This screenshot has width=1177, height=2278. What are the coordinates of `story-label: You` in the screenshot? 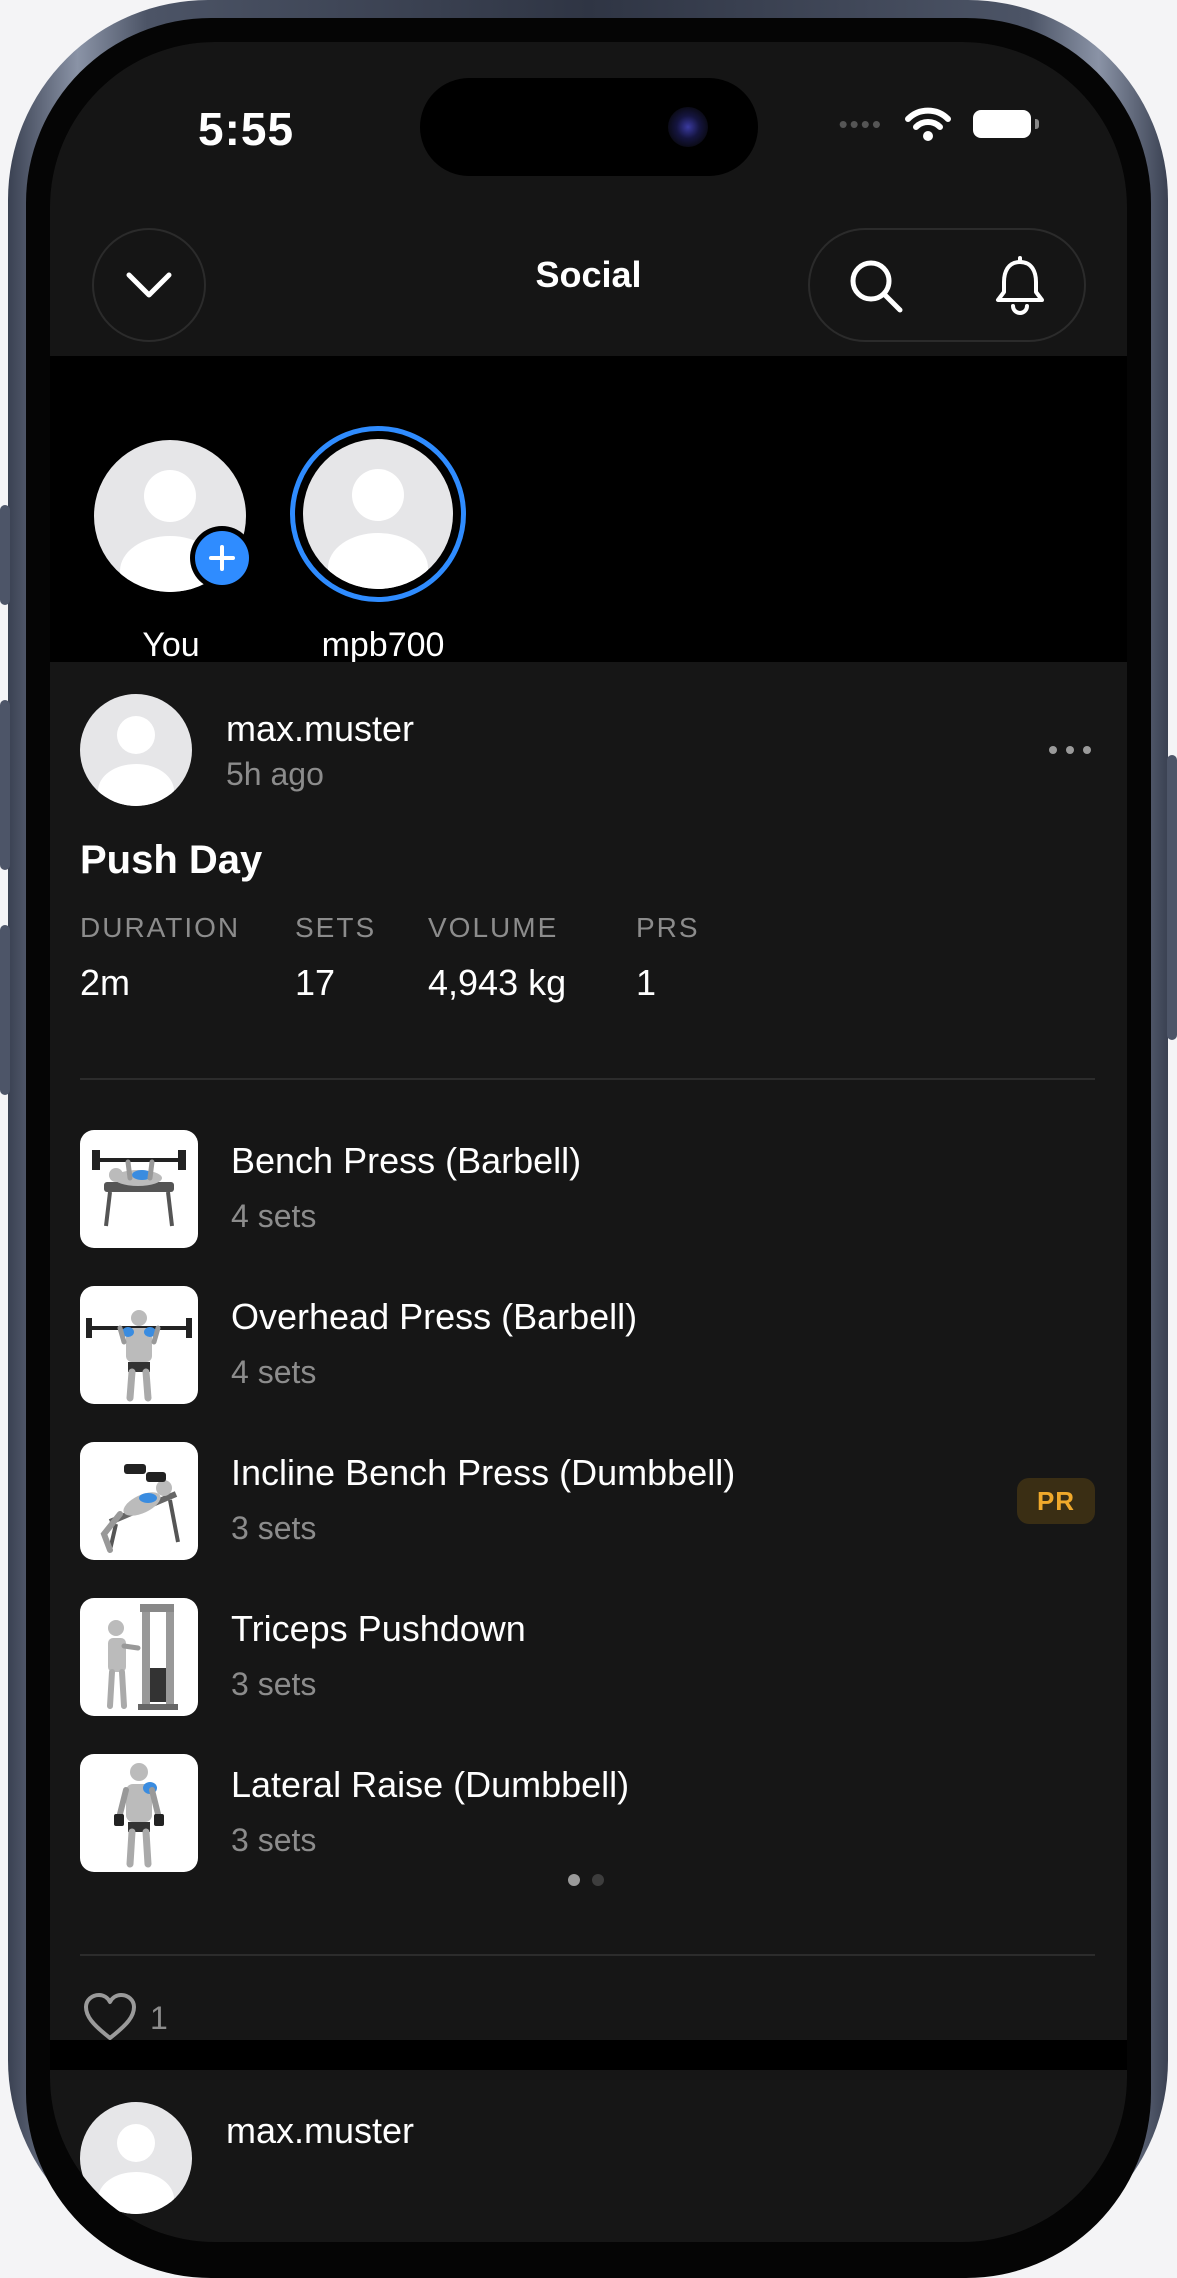 It's located at (171, 645).